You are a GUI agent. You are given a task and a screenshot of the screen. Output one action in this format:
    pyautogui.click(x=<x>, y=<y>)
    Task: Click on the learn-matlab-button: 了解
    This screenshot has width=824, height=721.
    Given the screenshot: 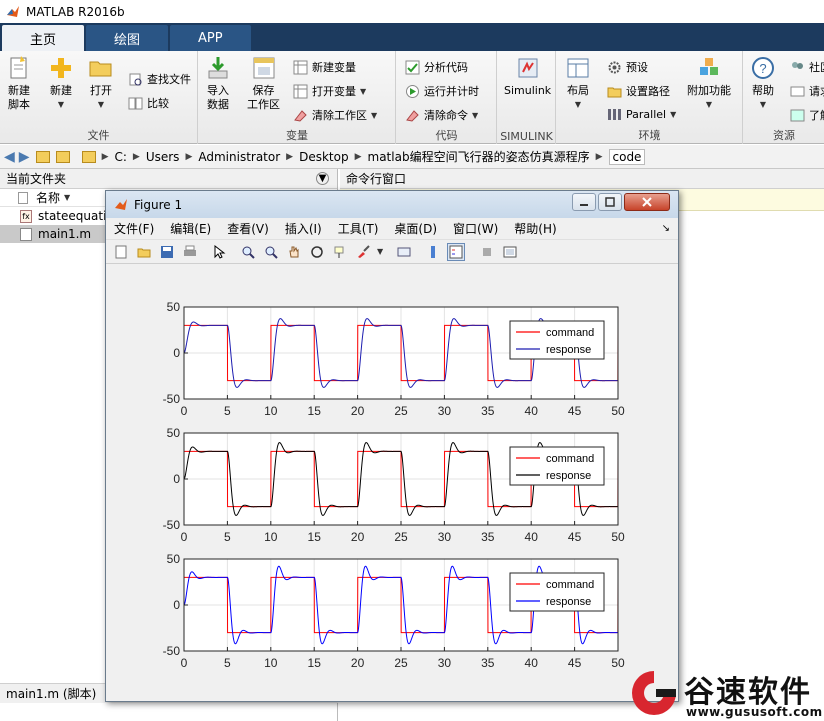 What is the action you would take?
    pyautogui.click(x=807, y=115)
    